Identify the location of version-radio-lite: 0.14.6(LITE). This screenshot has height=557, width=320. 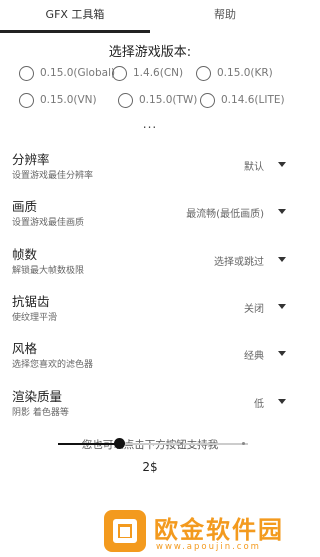
(242, 100).